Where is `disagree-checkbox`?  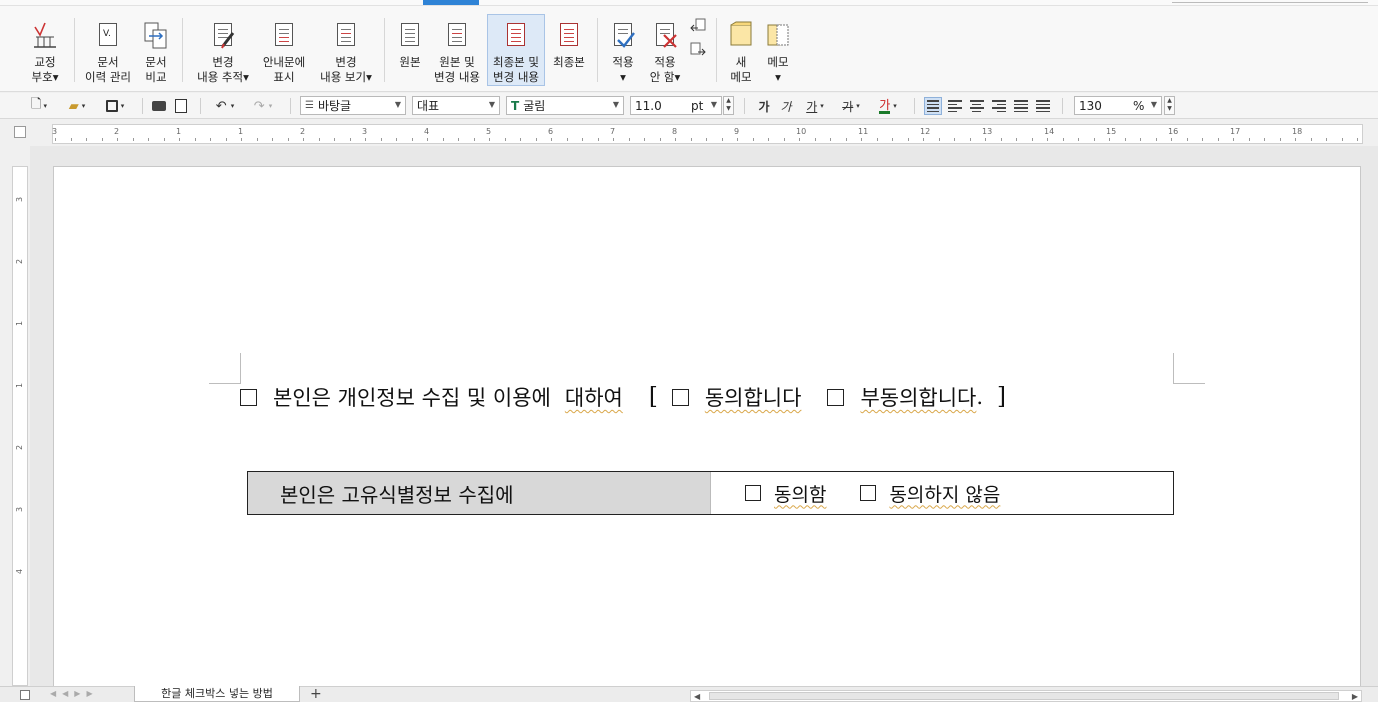
disagree-checkbox is located at coordinates (836, 397).